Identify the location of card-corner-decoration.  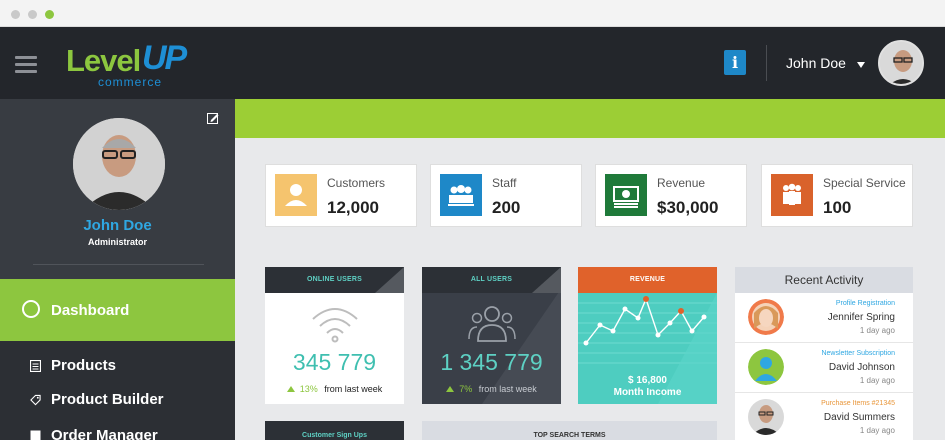
(389, 280).